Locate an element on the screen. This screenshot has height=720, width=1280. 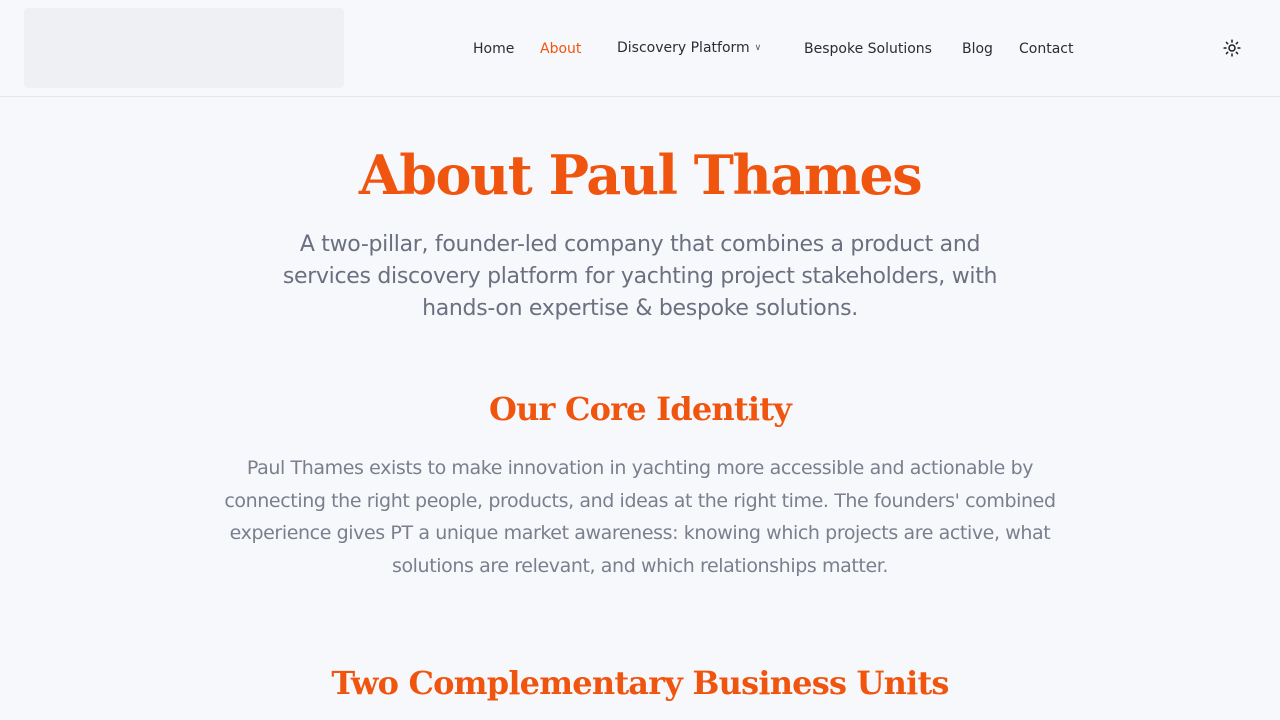
page-title: About Paul Thames is located at coordinates (640, 175).